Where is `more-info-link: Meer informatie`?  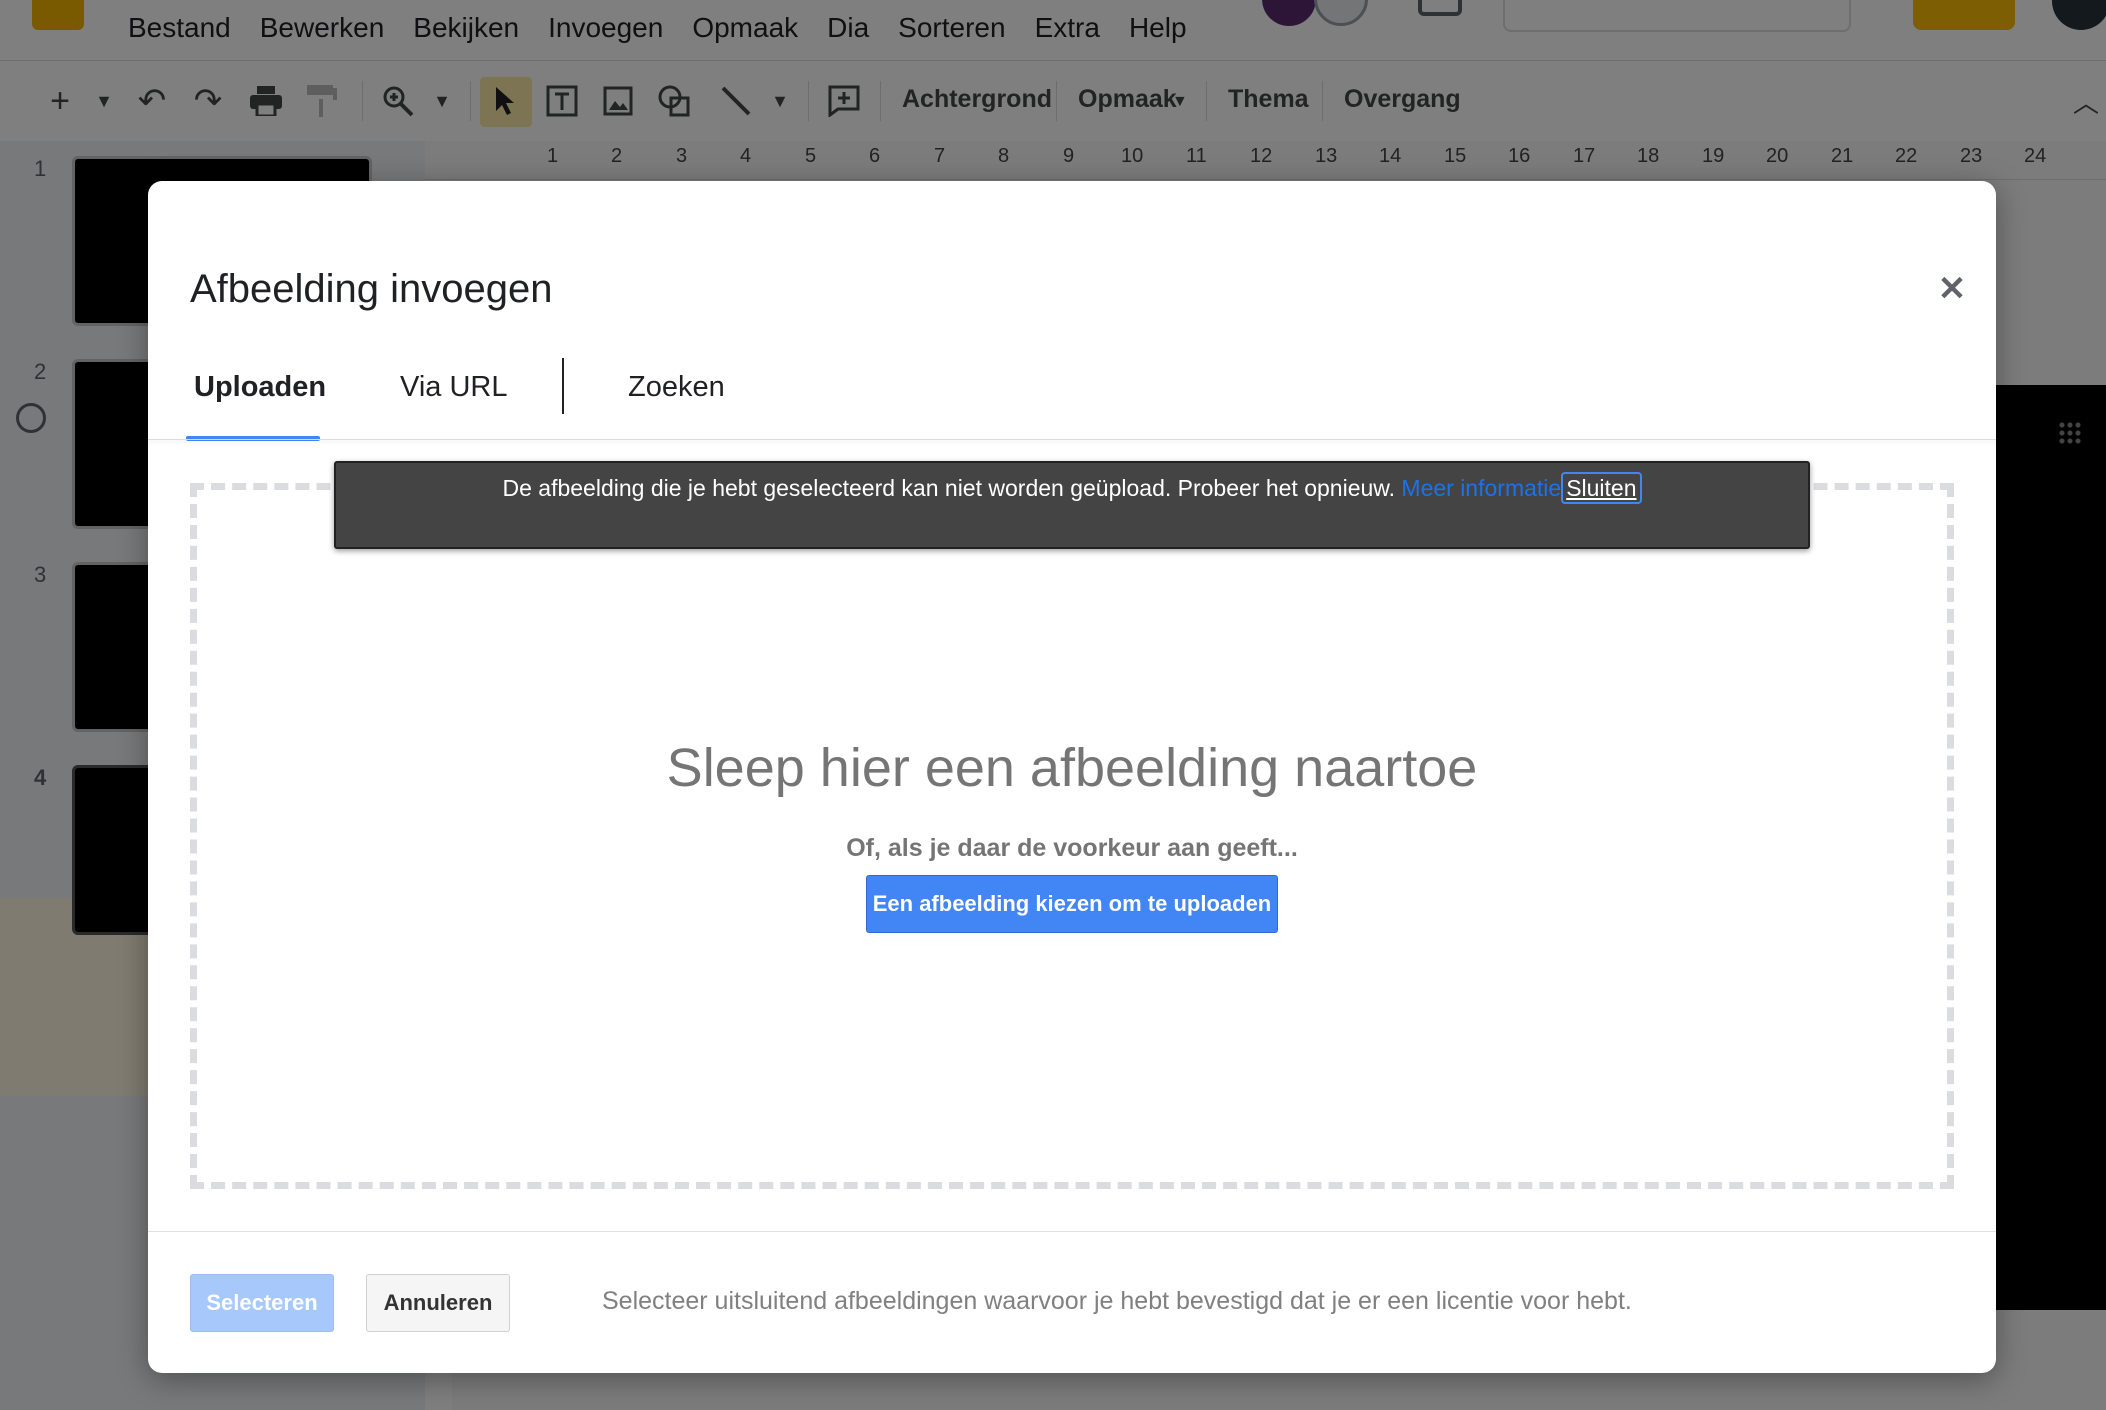 more-info-link: Meer informatie is located at coordinates (1481, 488).